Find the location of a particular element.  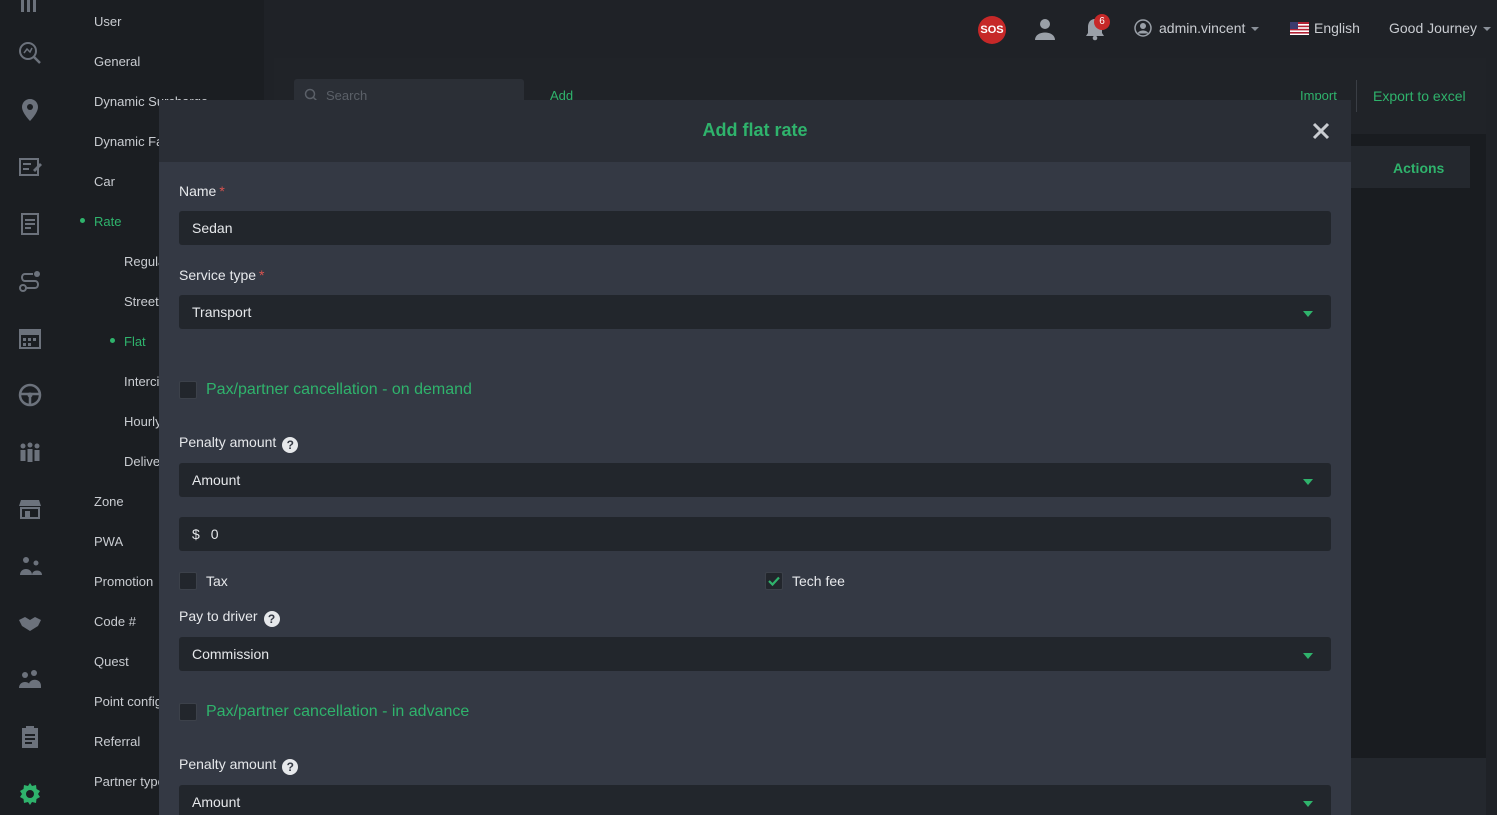

top-header: SOS 6 admin.vincent English Good Journey is located at coordinates (880, 29).